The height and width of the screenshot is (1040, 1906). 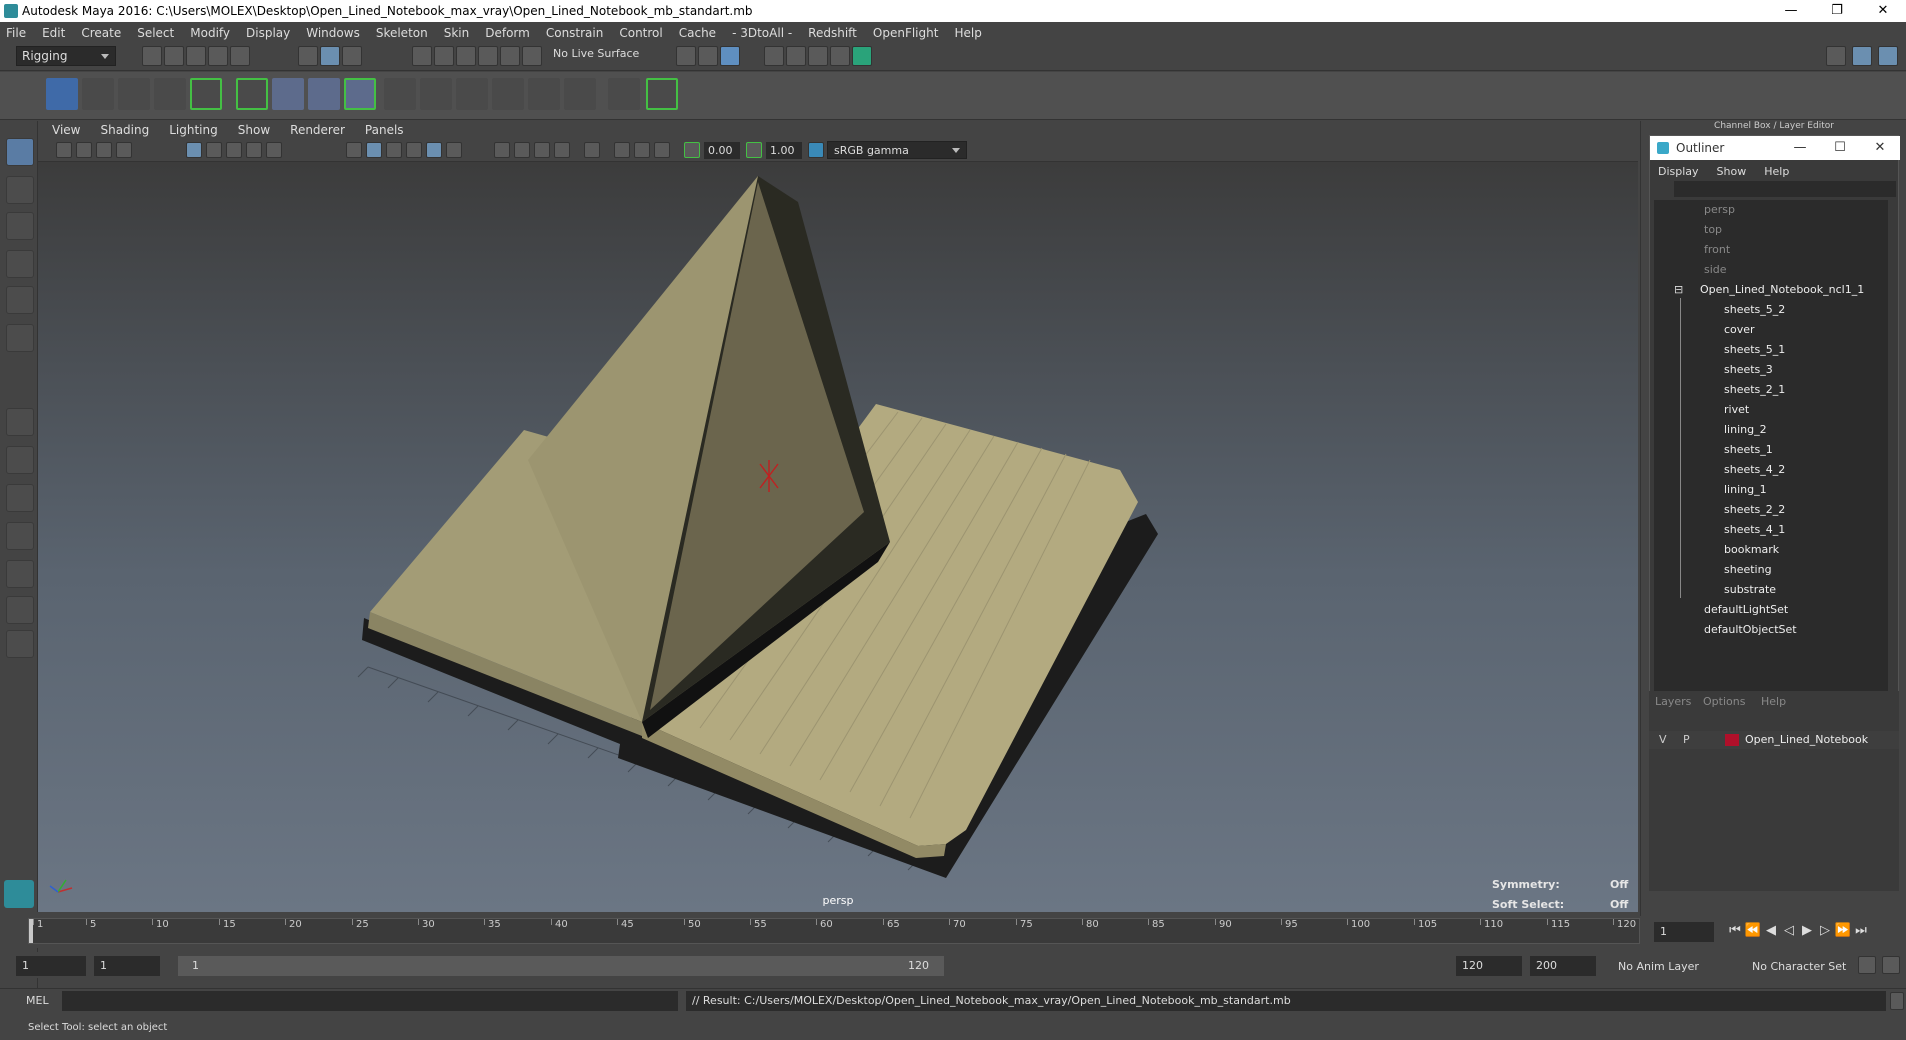 I want to click on outliner-item: sheets_4_1, so click(x=1754, y=530).